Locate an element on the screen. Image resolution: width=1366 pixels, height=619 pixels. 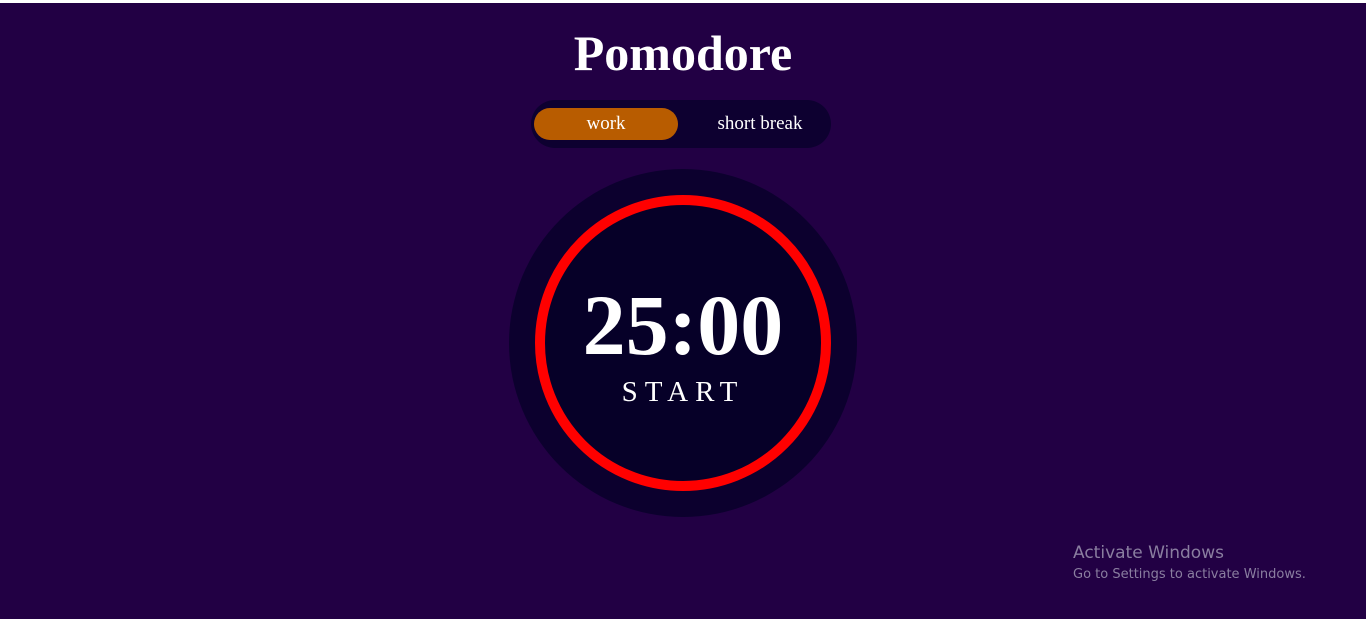
mode-switch: work short break is located at coordinates (681, 124).